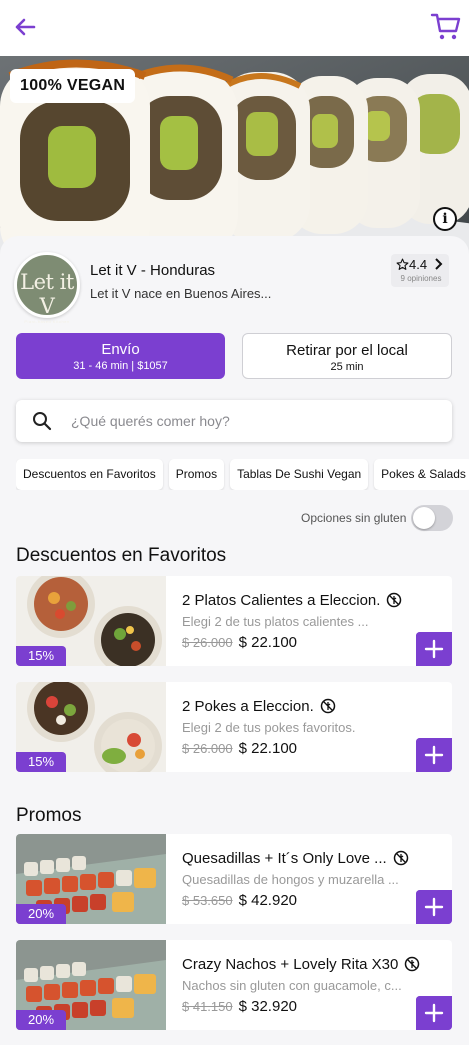 This screenshot has width=469, height=1045. What do you see at coordinates (121, 555) in the screenshot?
I see `section-title-descuentos: Descuentos en Favoritos` at bounding box center [121, 555].